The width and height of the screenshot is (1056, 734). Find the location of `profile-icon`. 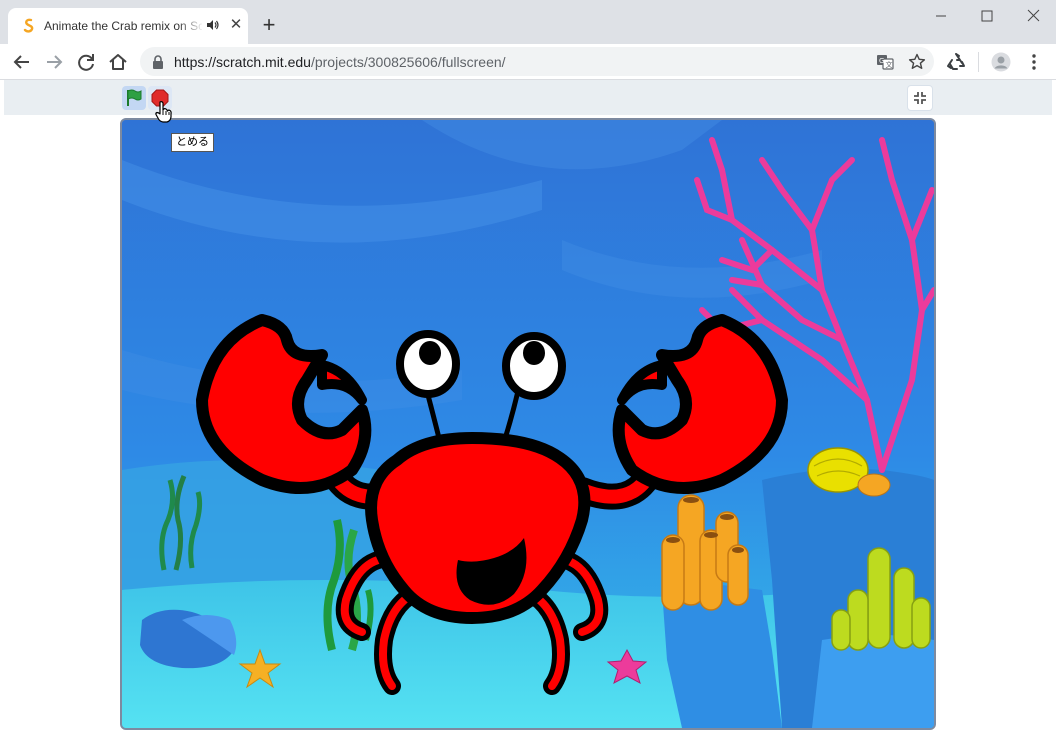

profile-icon is located at coordinates (1001, 62).